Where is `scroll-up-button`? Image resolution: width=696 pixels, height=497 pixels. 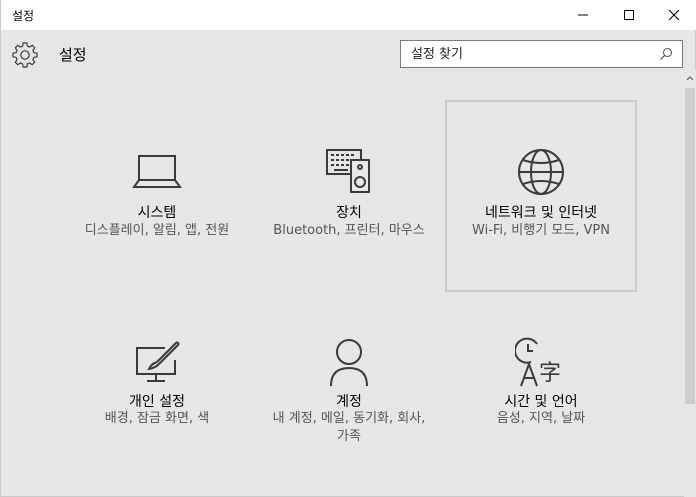
scroll-up-button is located at coordinates (690, 78).